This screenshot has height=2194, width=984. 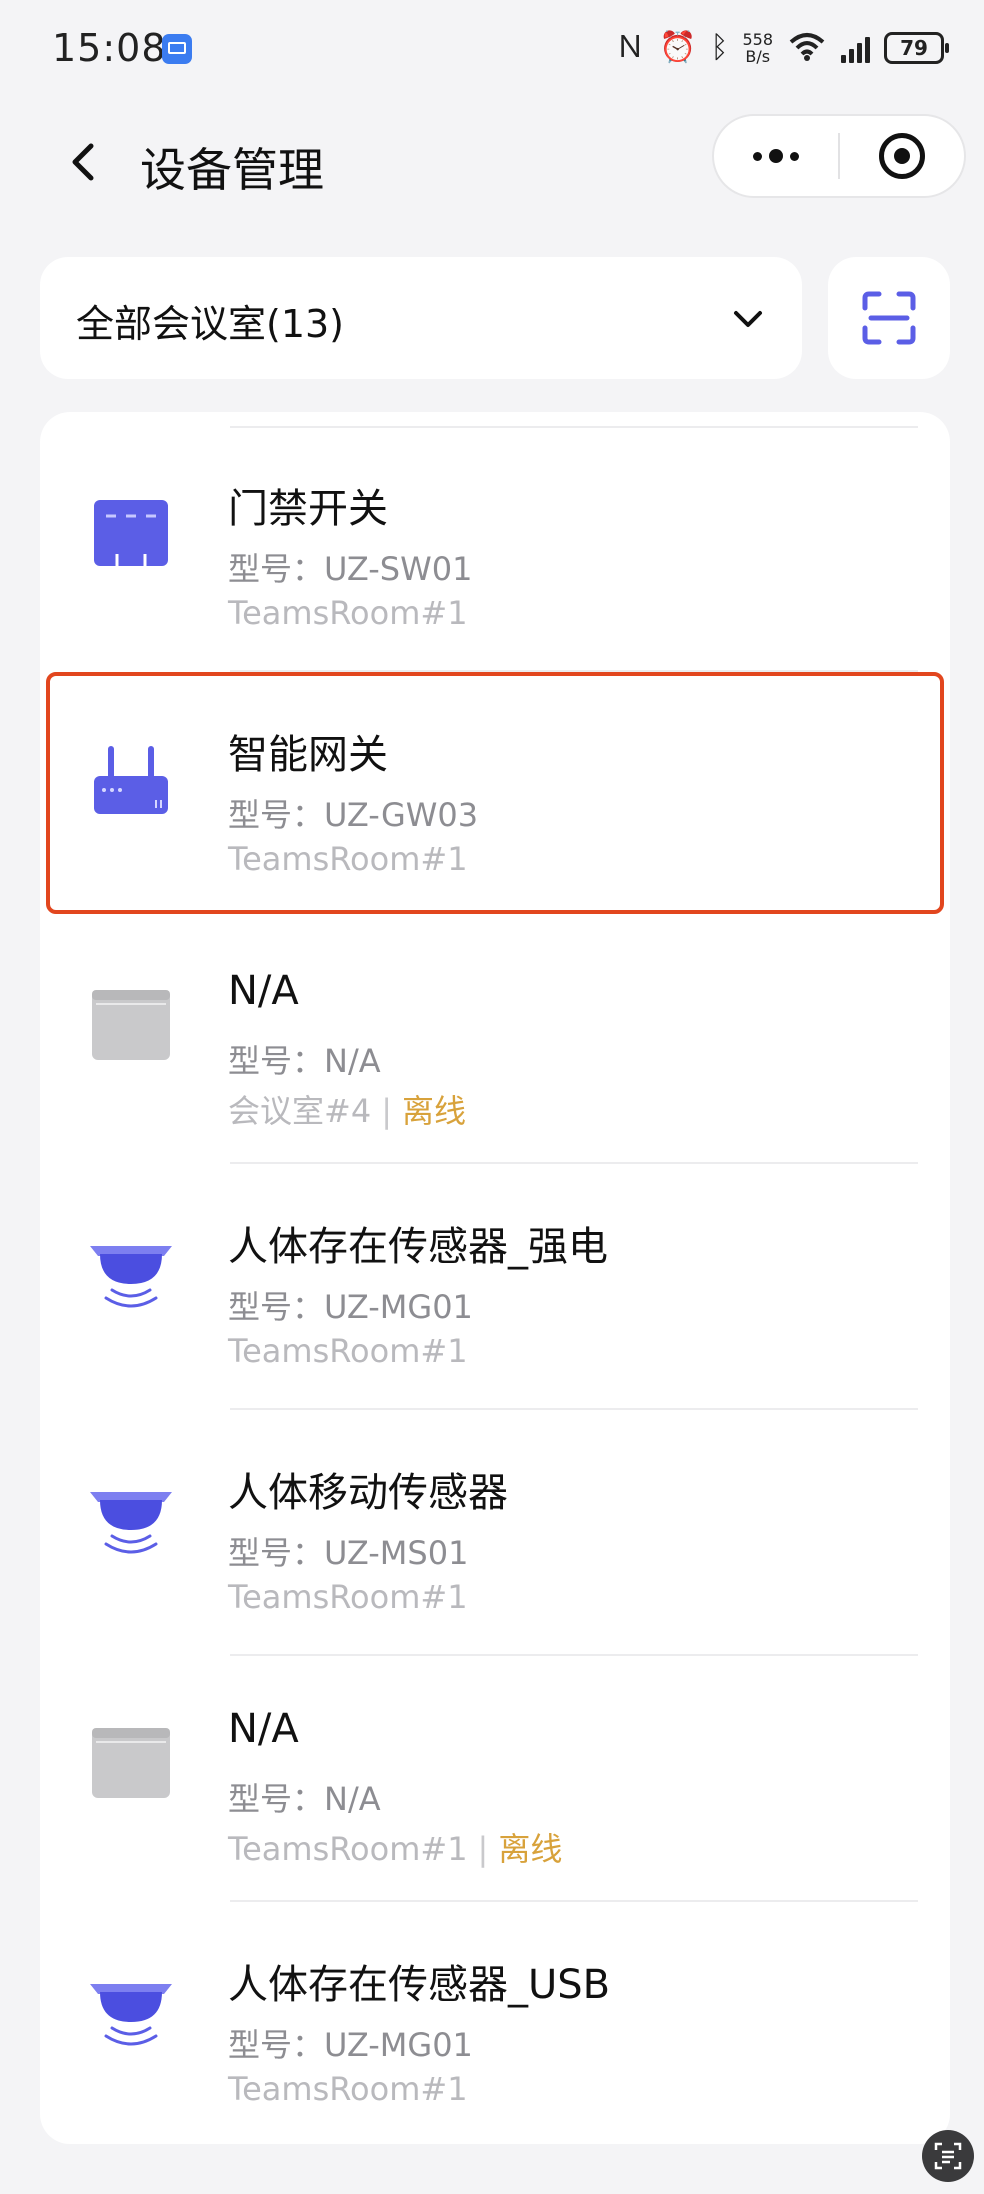 I want to click on bluetooth-icon: ᛒ, so click(x=719, y=47).